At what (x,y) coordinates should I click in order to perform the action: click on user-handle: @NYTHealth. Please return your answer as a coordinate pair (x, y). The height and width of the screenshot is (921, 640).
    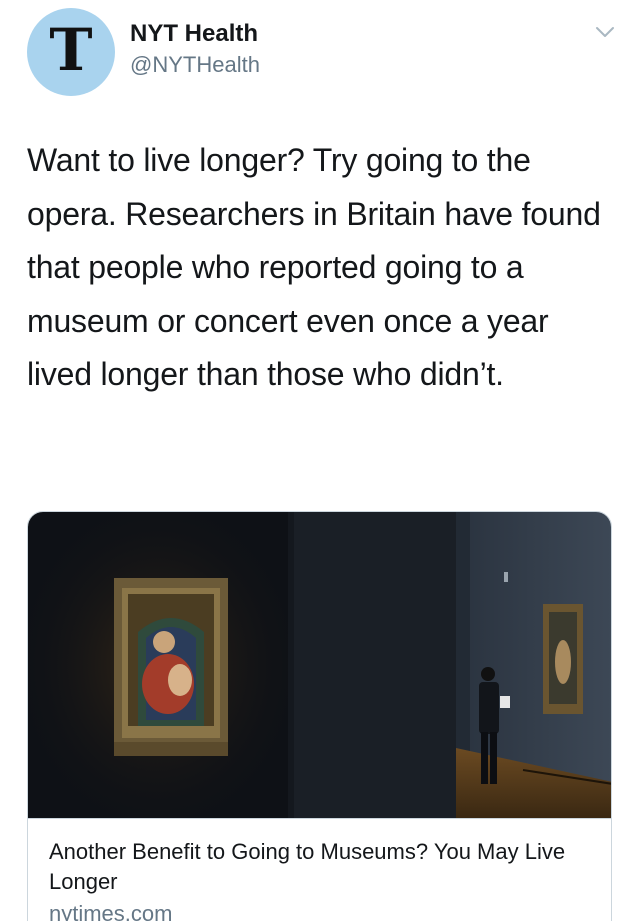
    Looking at the image, I should click on (195, 65).